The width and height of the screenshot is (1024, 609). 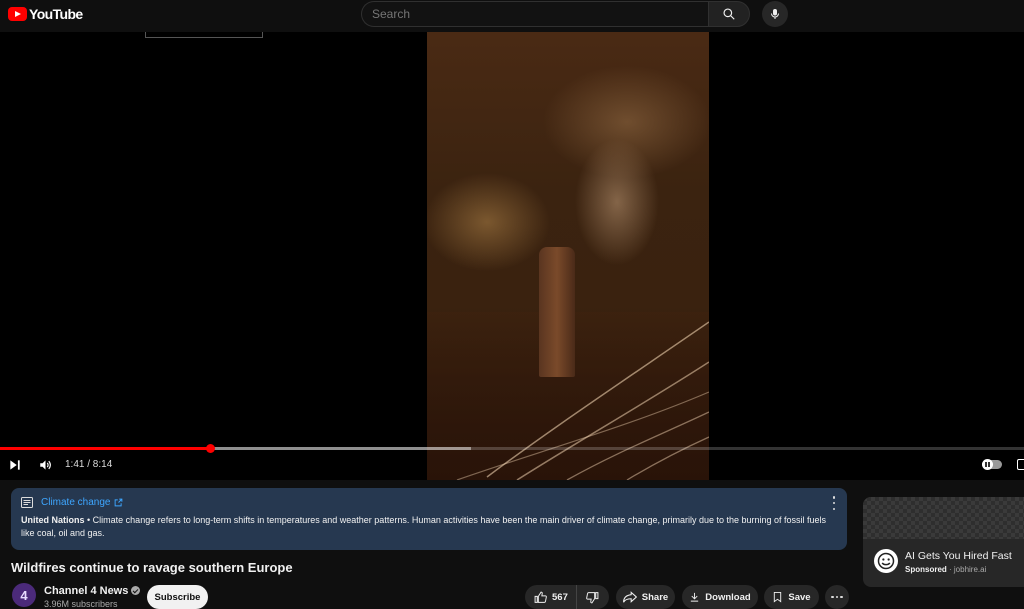 I want to click on volume-button, so click(x=45, y=465).